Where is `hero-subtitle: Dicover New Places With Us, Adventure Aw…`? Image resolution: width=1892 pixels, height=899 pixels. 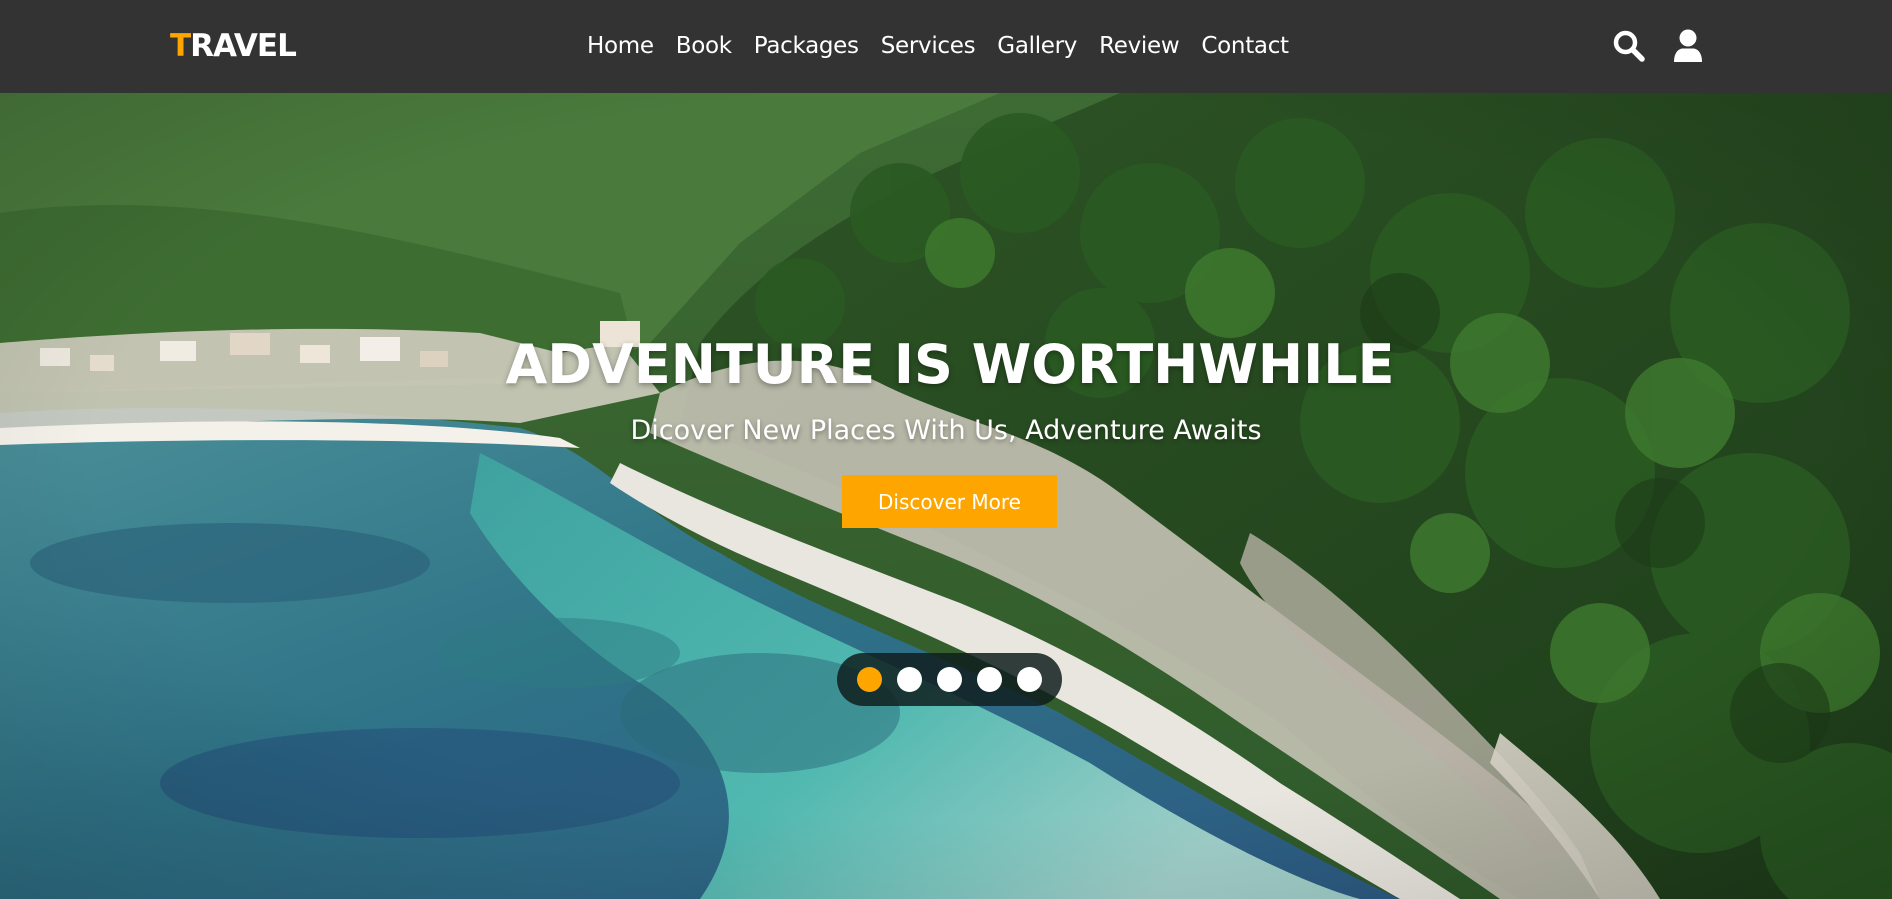 hero-subtitle: Dicover New Places With Us, Adventure Aw… is located at coordinates (946, 430).